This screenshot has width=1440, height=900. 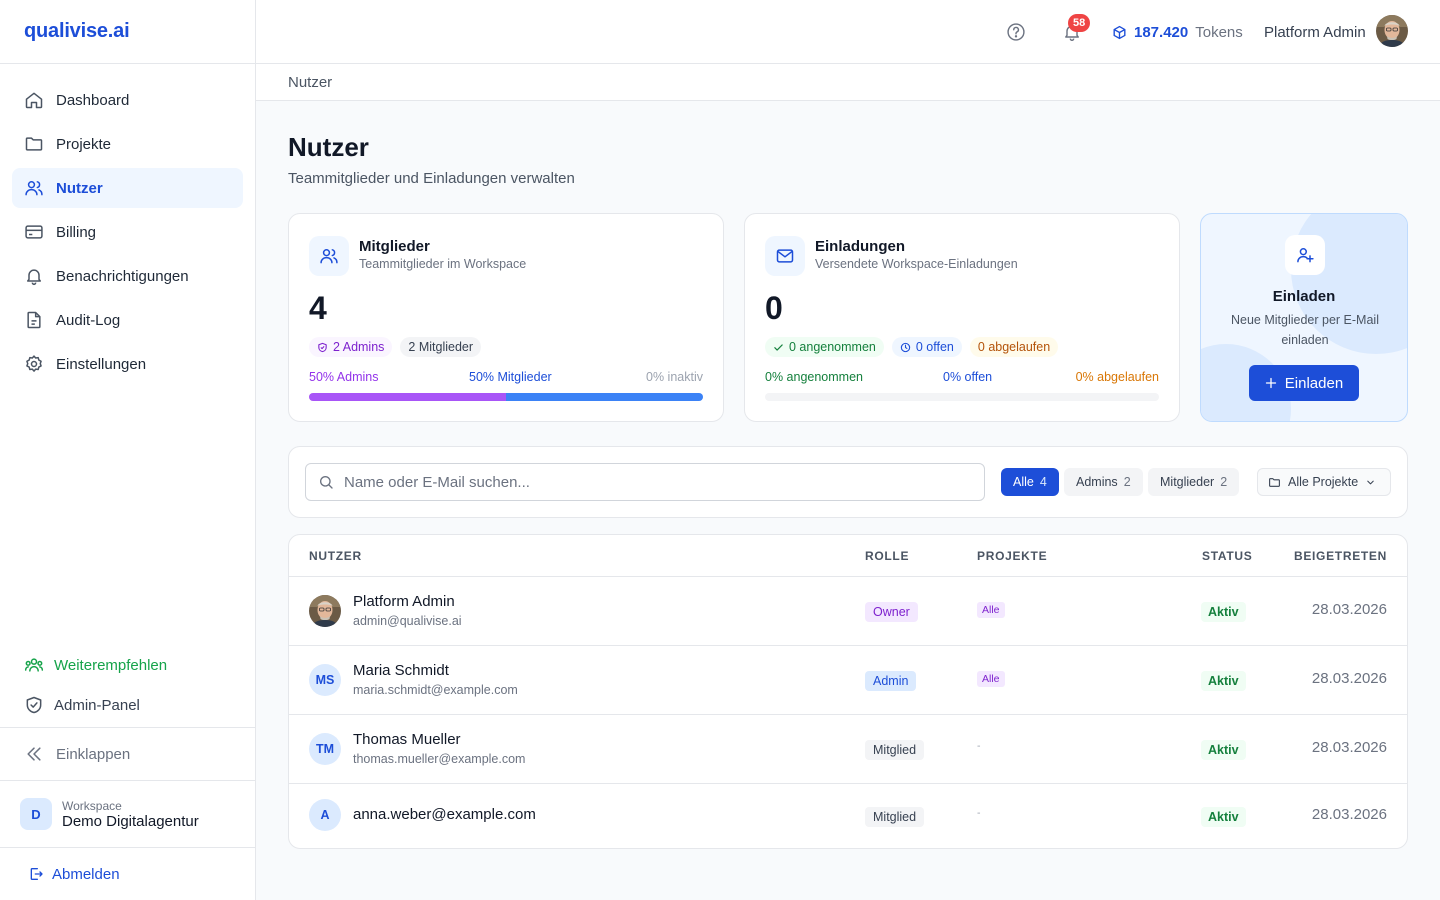 What do you see at coordinates (1023, 482) in the screenshot?
I see `filter-tab-label: Alle` at bounding box center [1023, 482].